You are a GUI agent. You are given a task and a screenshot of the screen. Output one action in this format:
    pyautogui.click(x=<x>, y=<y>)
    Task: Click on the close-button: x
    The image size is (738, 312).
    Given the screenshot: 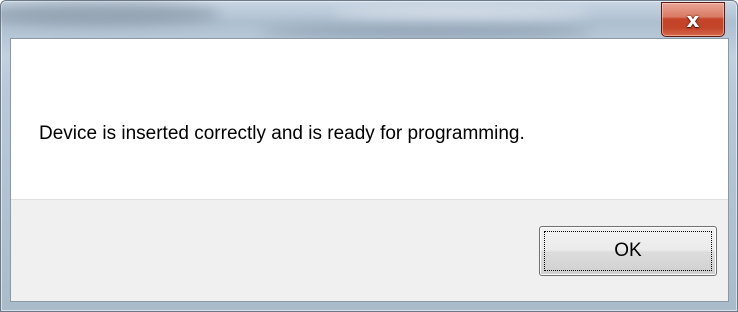 What is the action you would take?
    pyautogui.click(x=693, y=19)
    